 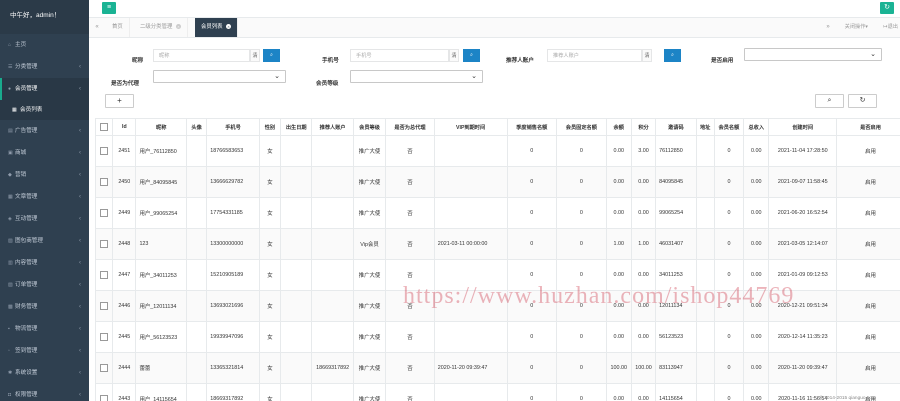 What do you see at coordinates (647, 55) in the screenshot?
I see `referrer-clear-button: 清` at bounding box center [647, 55].